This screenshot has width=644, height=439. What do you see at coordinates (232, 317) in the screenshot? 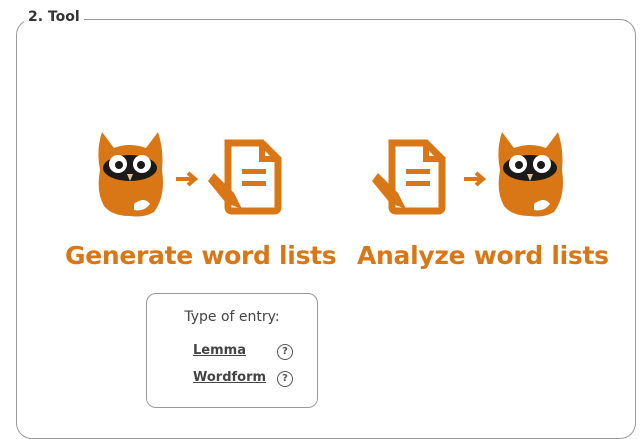
I see `entry-type-title: Type of entry:` at bounding box center [232, 317].